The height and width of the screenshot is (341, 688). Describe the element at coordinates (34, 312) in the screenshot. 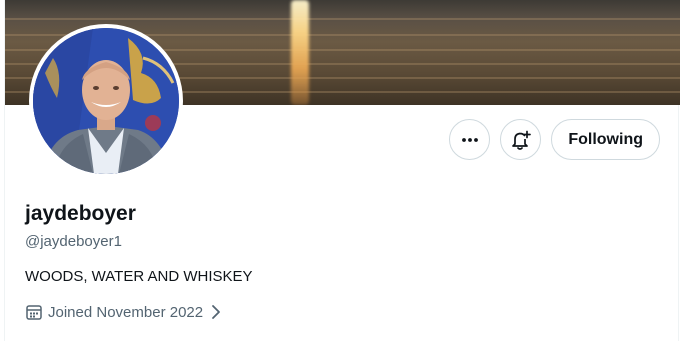

I see `calendar-icon` at that location.